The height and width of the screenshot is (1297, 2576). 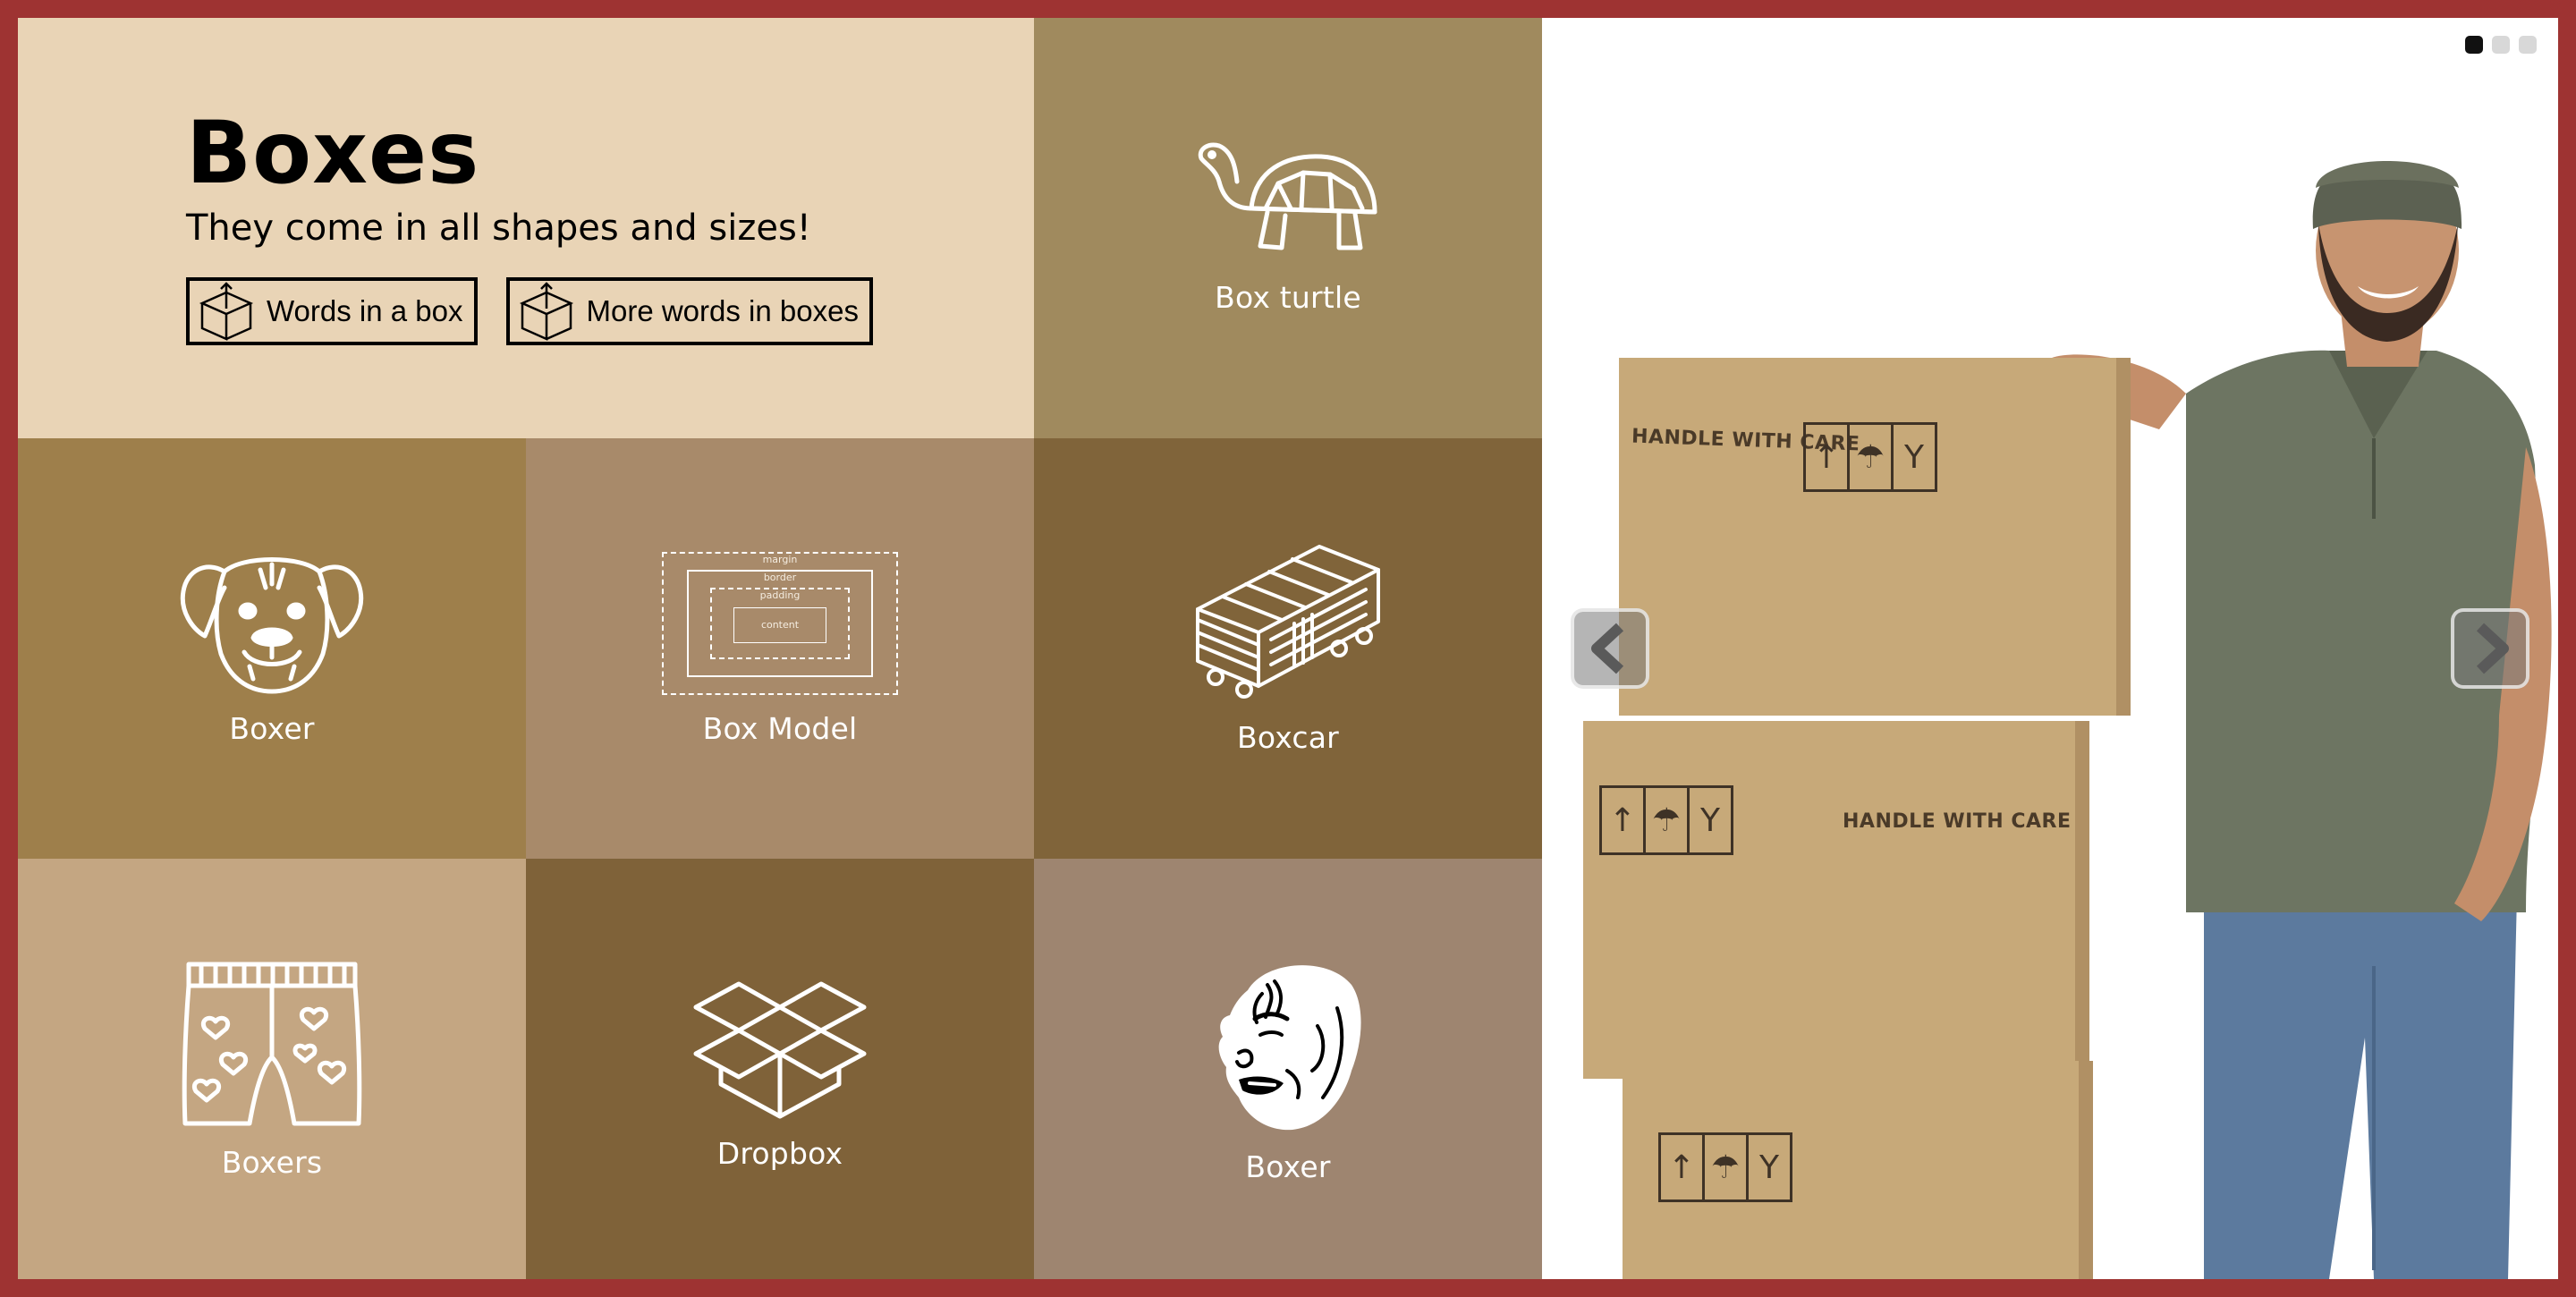 I want to click on carousel-next-button, so click(x=2490, y=649).